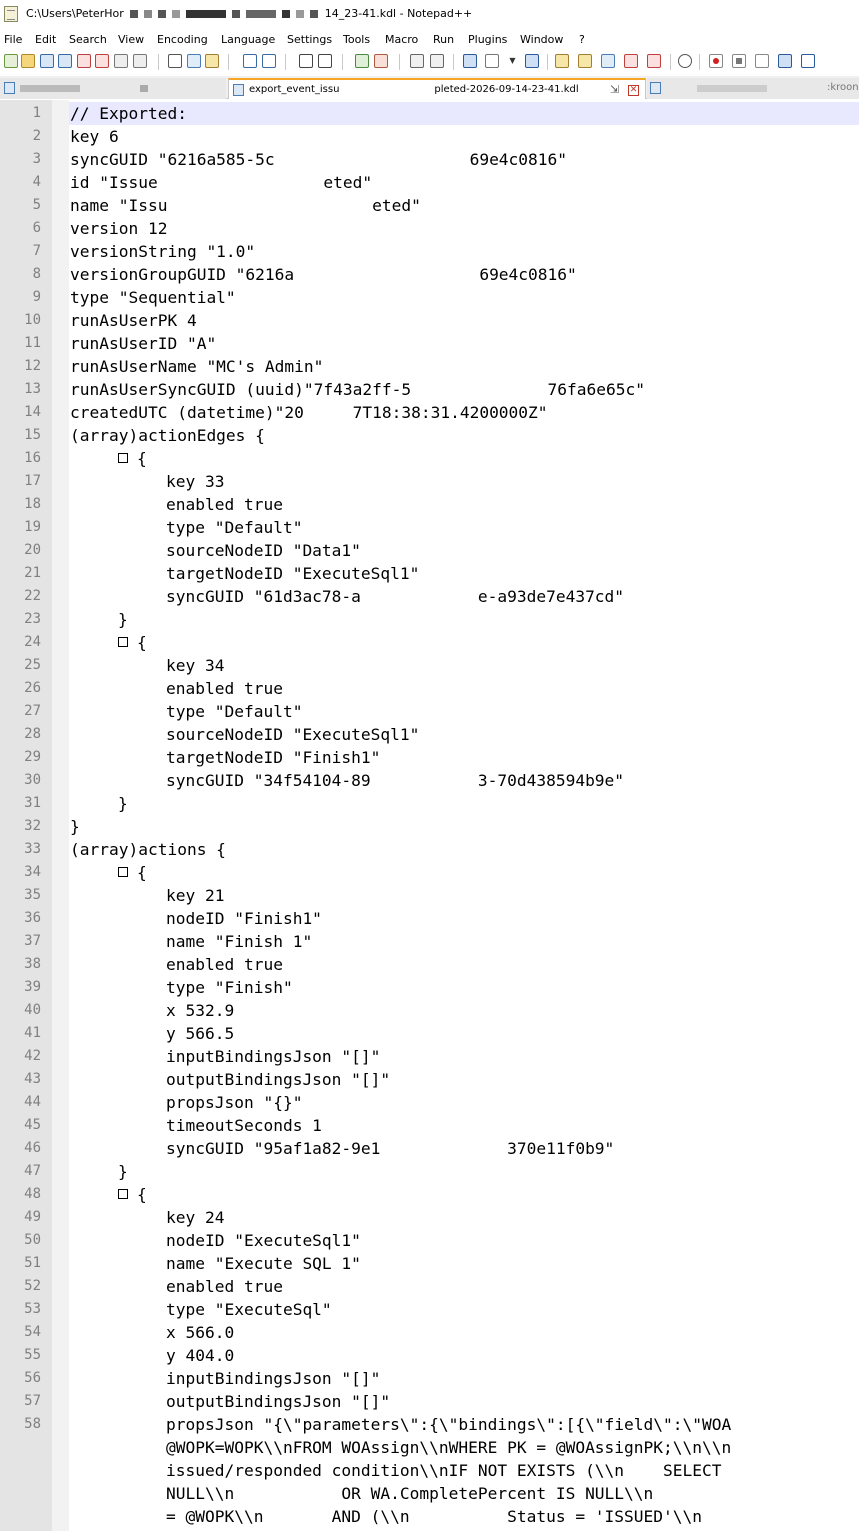  What do you see at coordinates (47, 61) in the screenshot?
I see `save-icon` at bounding box center [47, 61].